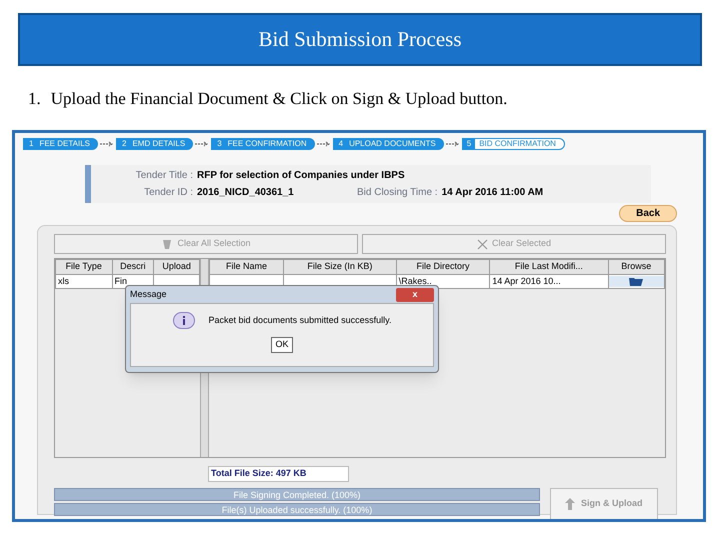 This screenshot has width=720, height=540. I want to click on column-header: Descri, so click(133, 267).